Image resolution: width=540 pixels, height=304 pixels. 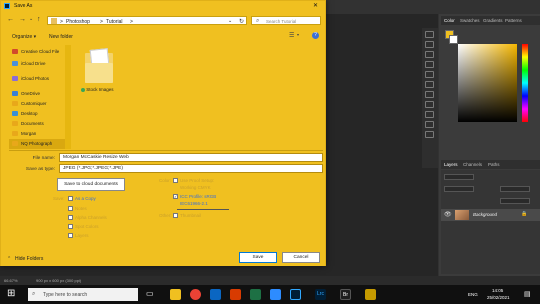 What do you see at coordinates (191, 157) in the screenshot?
I see `file-name-field: Morgan McCaskie Resize Web` at bounding box center [191, 157].